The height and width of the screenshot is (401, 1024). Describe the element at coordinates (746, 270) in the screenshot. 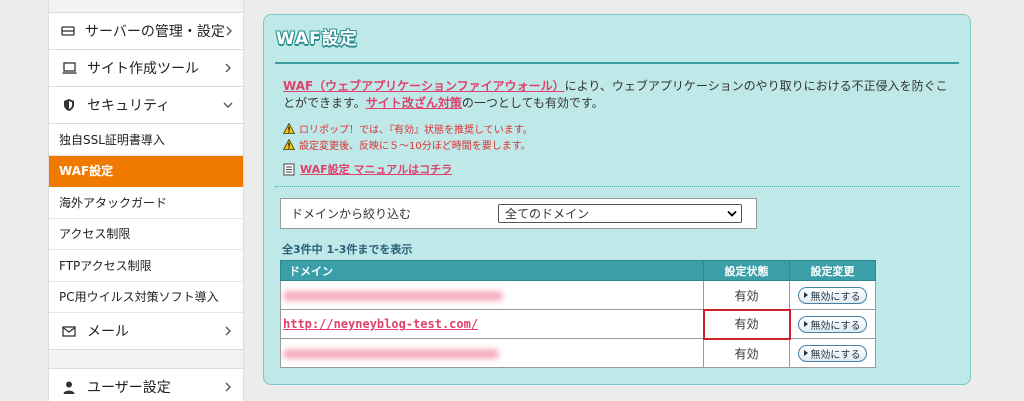

I see `col-header-status: 設定状態` at that location.